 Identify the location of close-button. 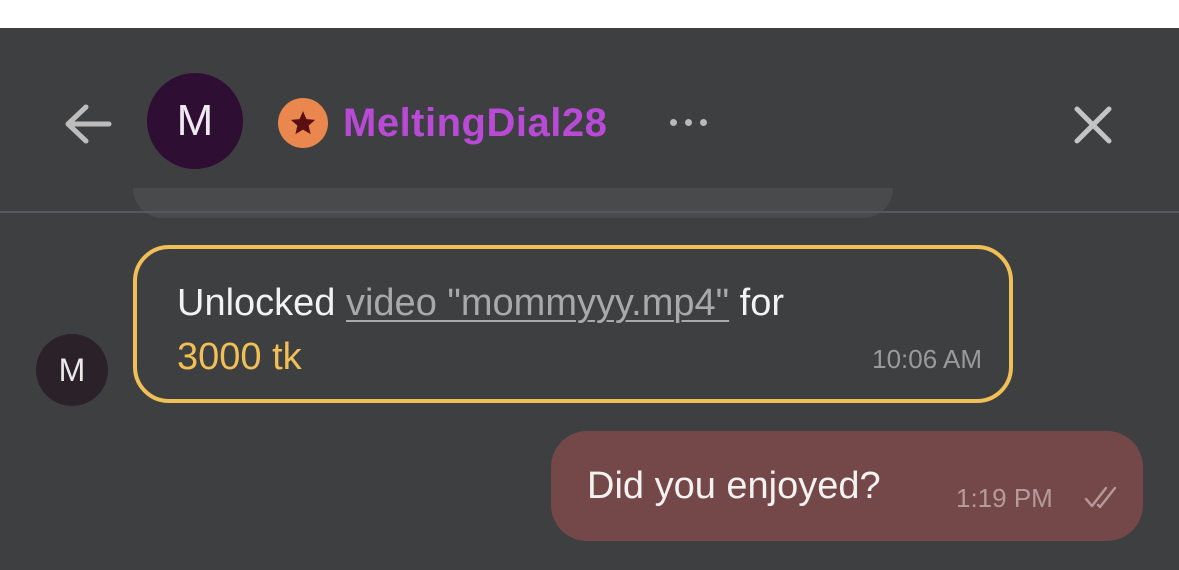
(1093, 125).